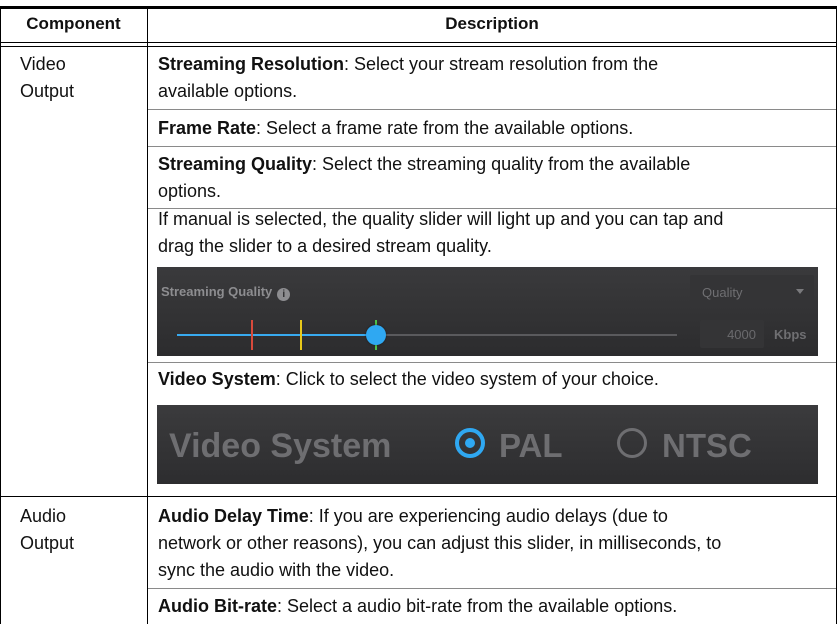 The image size is (837, 624). Describe the element at coordinates (73, 23) in the screenshot. I see `header-component: Component` at that location.